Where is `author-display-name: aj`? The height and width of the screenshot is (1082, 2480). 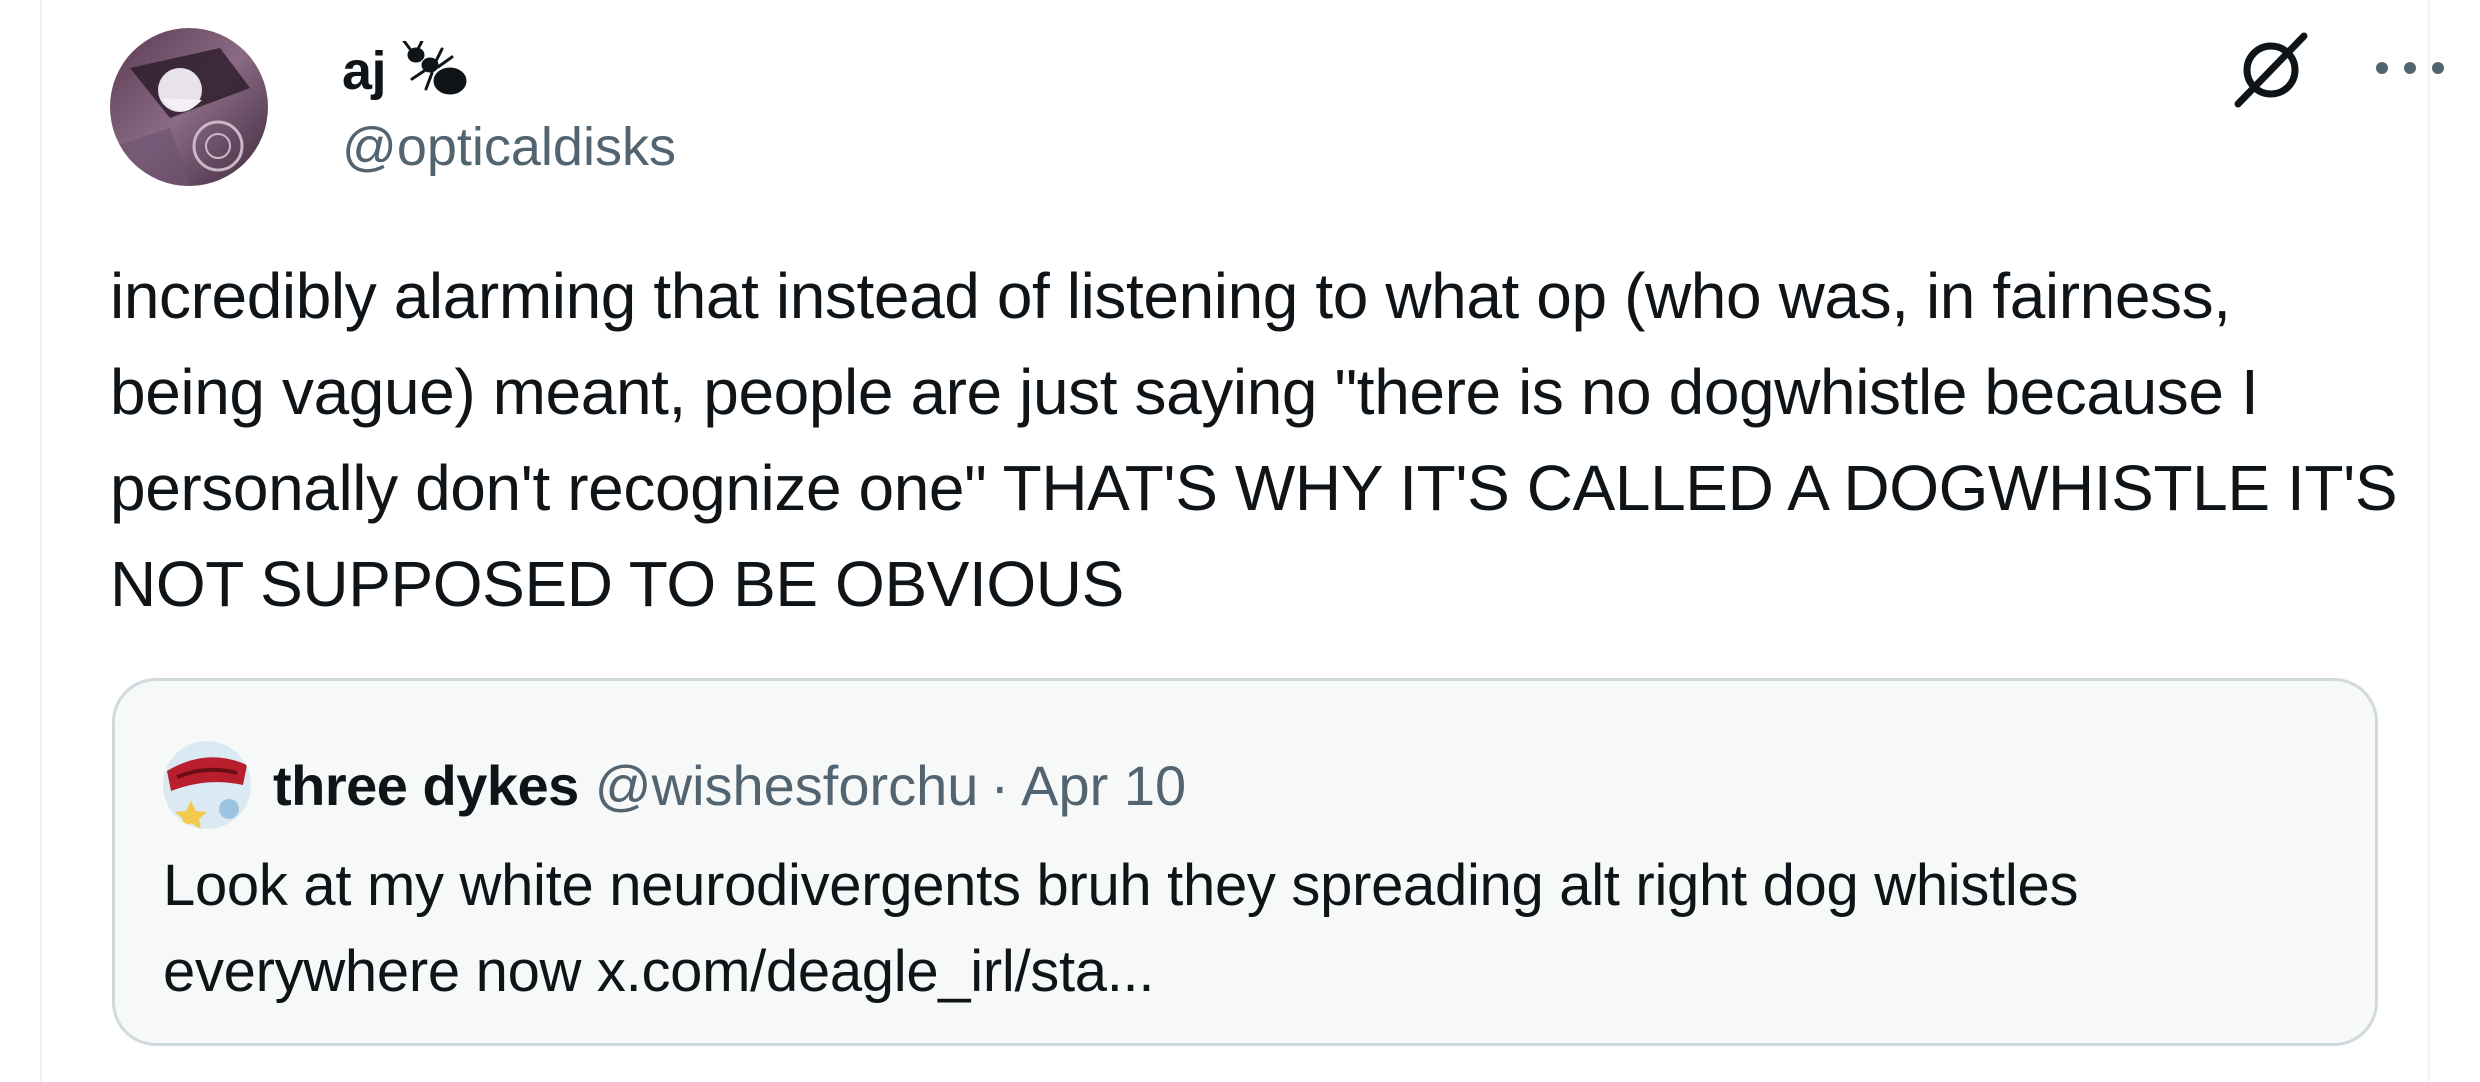 author-display-name: aj is located at coordinates (364, 71).